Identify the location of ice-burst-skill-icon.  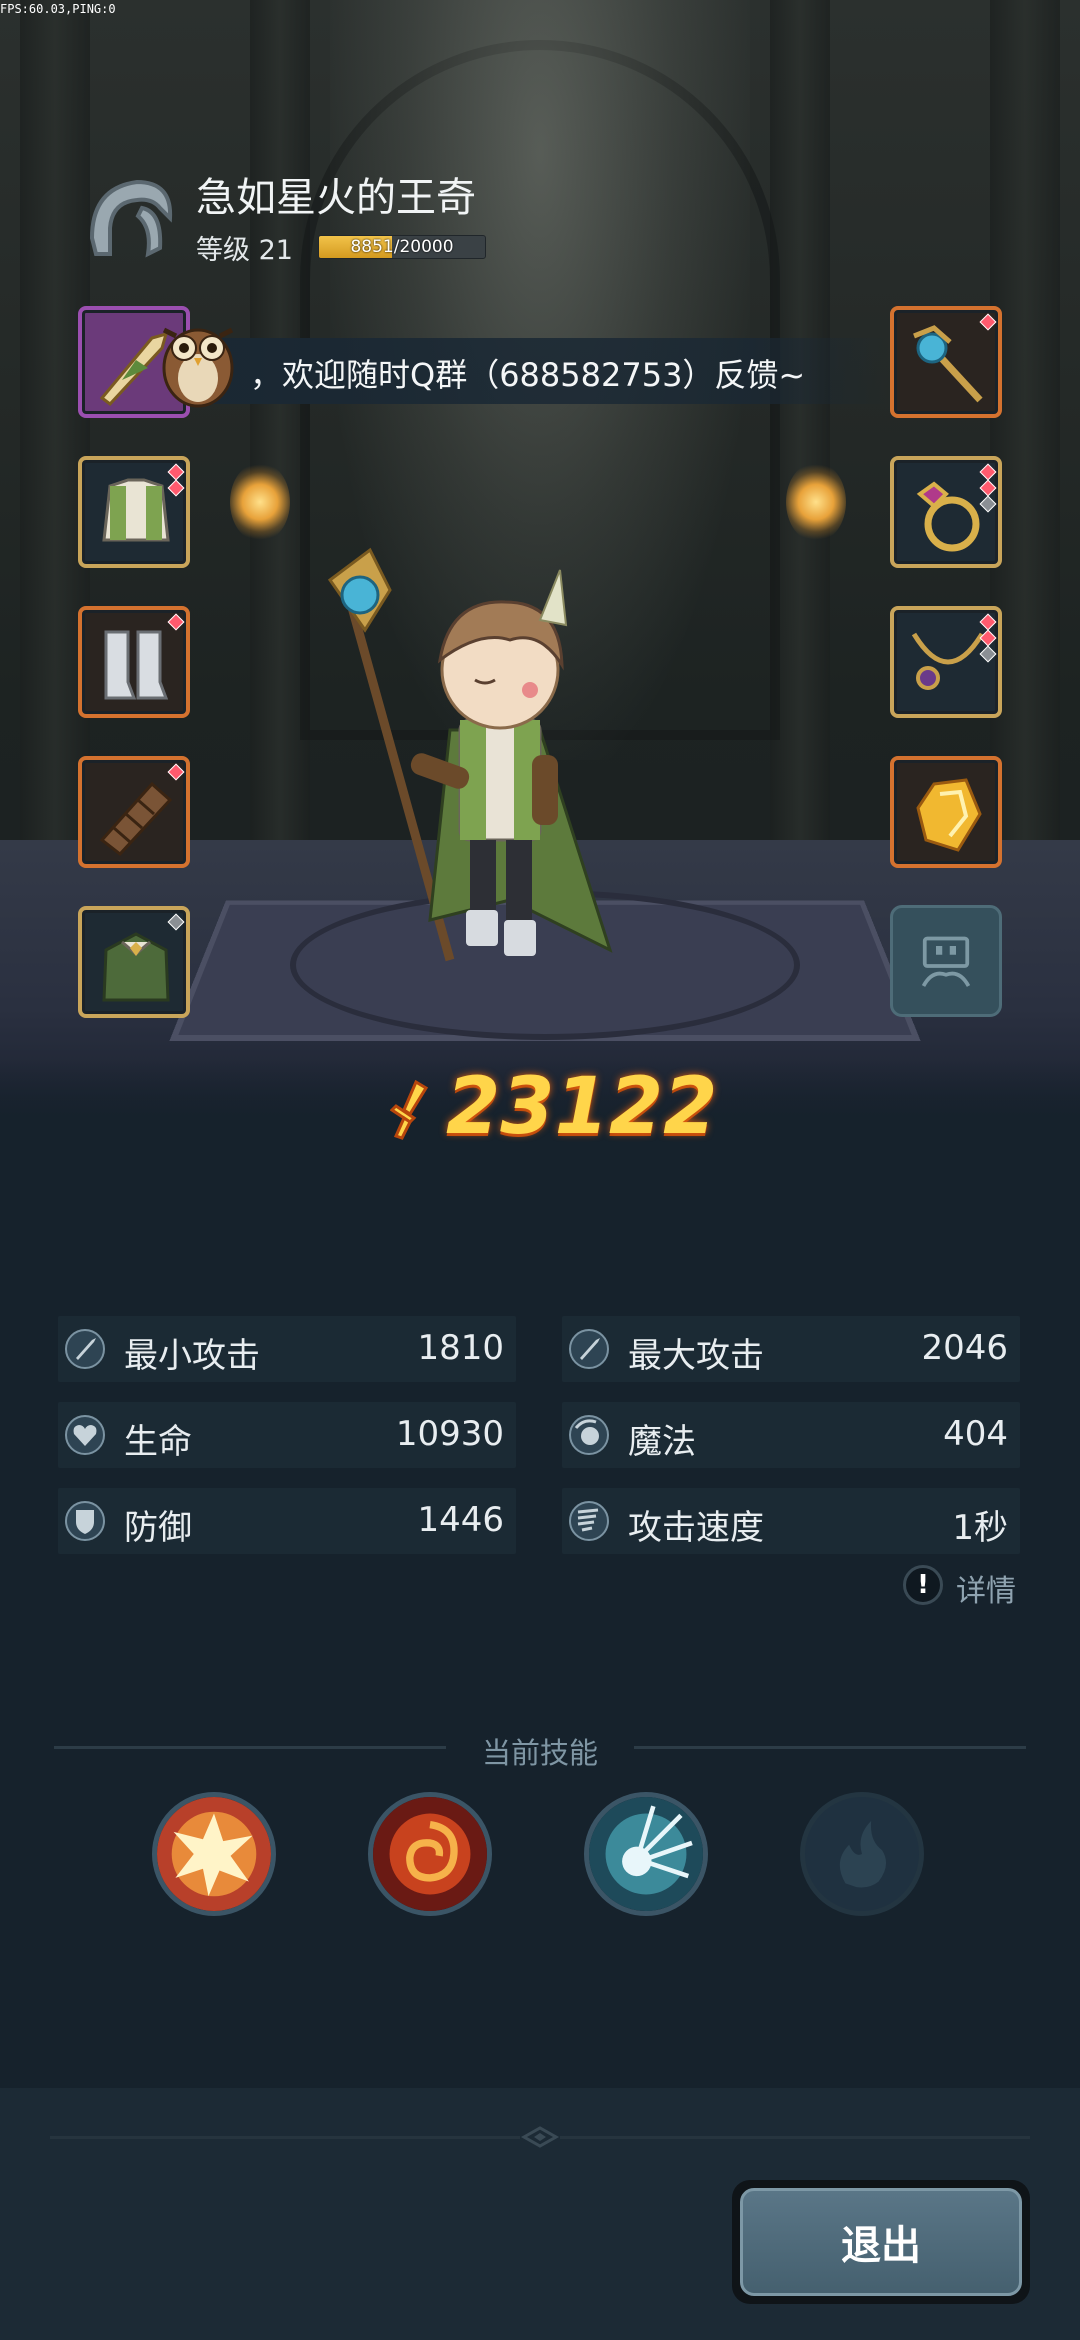
(646, 1854).